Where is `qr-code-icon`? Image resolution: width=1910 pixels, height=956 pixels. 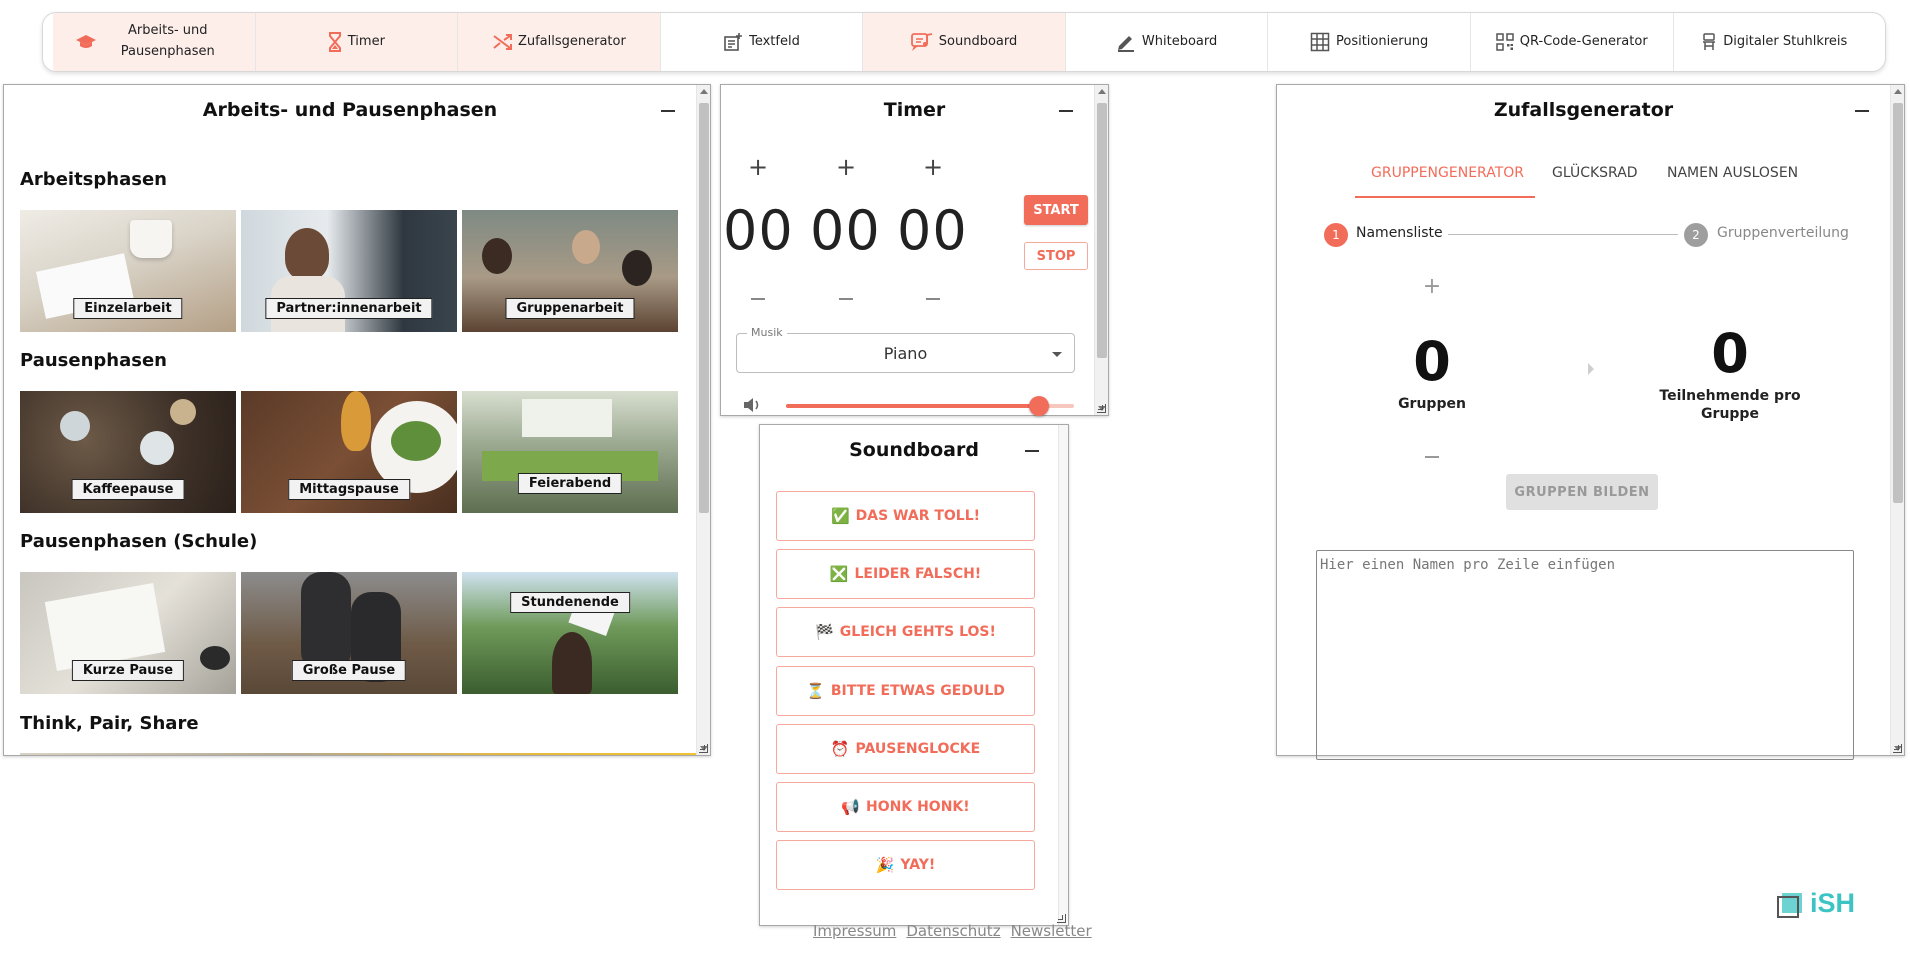
qr-code-icon is located at coordinates (1505, 42).